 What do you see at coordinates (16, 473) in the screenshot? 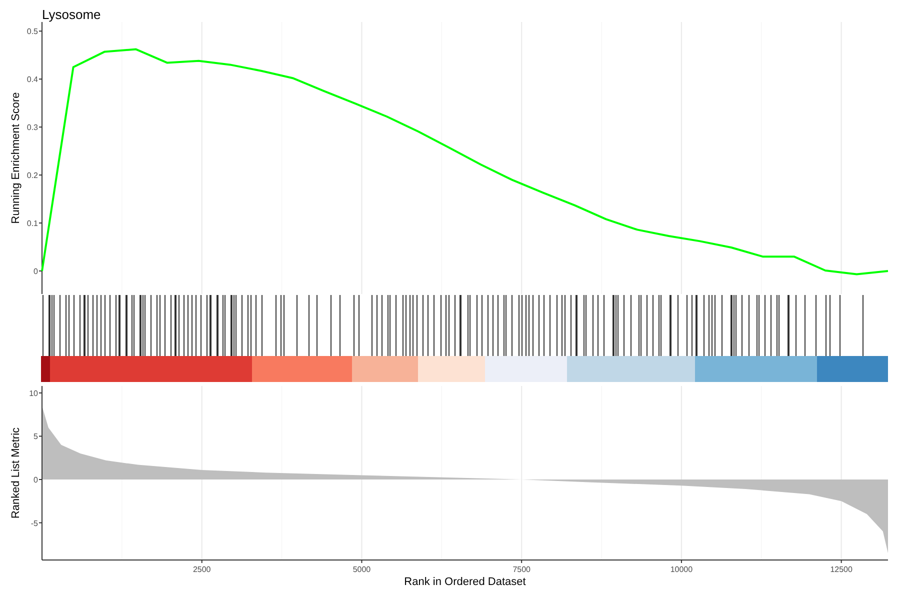
I see `y-axis-title: Ranked List Metric` at bounding box center [16, 473].